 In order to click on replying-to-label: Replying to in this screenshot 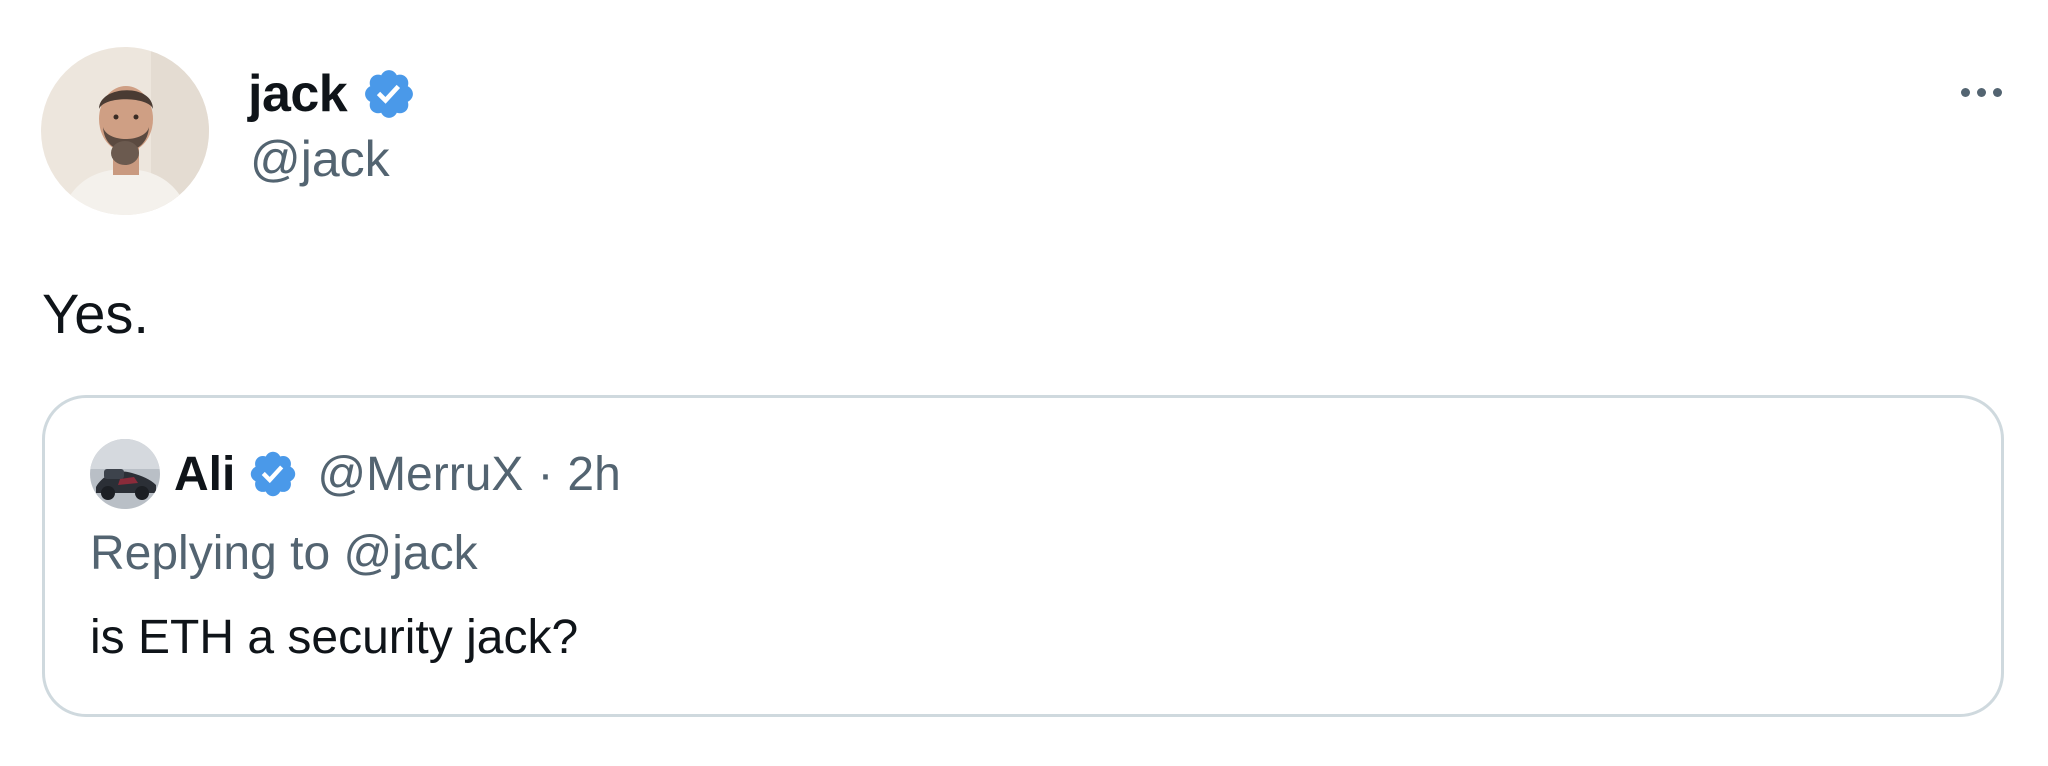, I will do `click(210, 553)`.